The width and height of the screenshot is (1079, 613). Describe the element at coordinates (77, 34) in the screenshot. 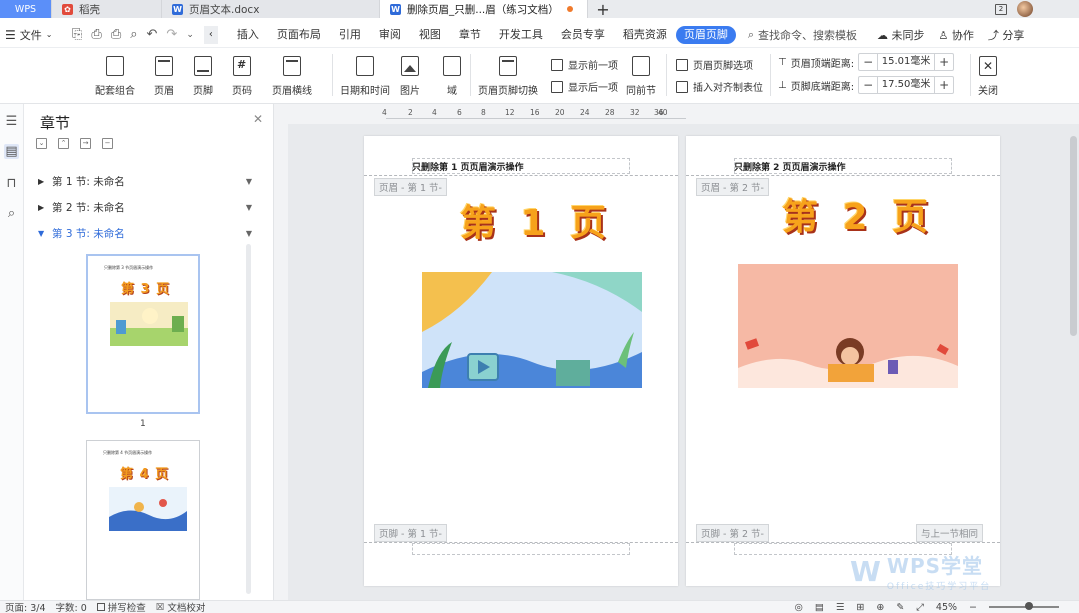

I see `save-icon: ⎘` at that location.